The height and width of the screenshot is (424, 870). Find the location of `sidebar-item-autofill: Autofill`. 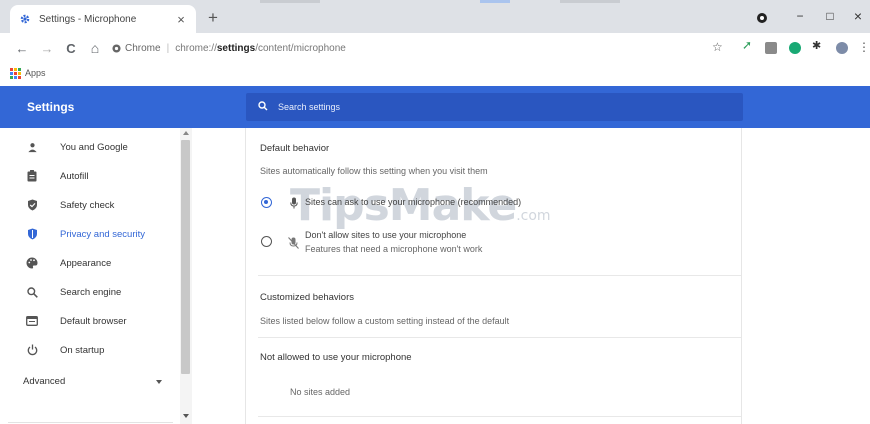

sidebar-item-autofill: Autofill is located at coordinates (90, 176).